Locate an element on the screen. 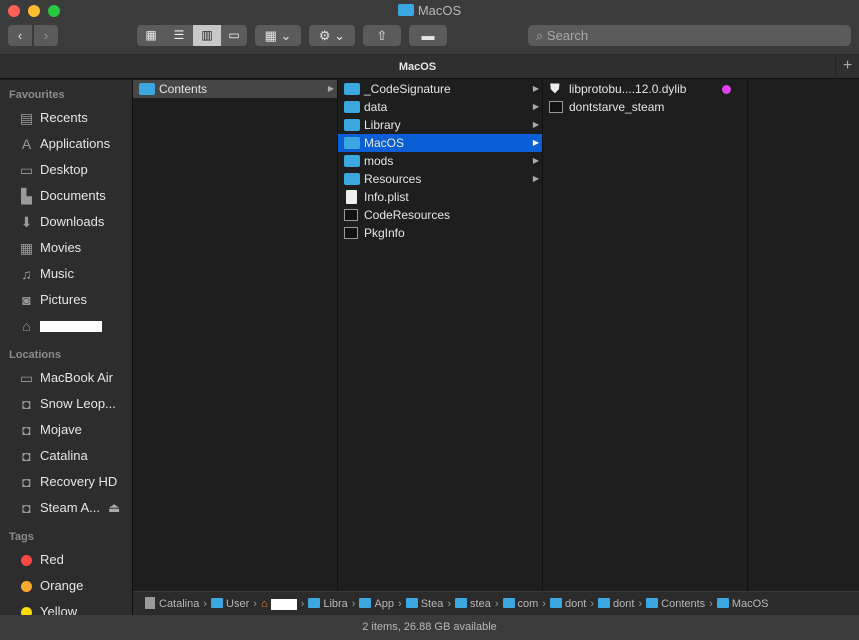 Image resolution: width=859 pixels, height=640 pixels. sidebar-location: ◘ Steam A... ⏏ is located at coordinates (66, 508).